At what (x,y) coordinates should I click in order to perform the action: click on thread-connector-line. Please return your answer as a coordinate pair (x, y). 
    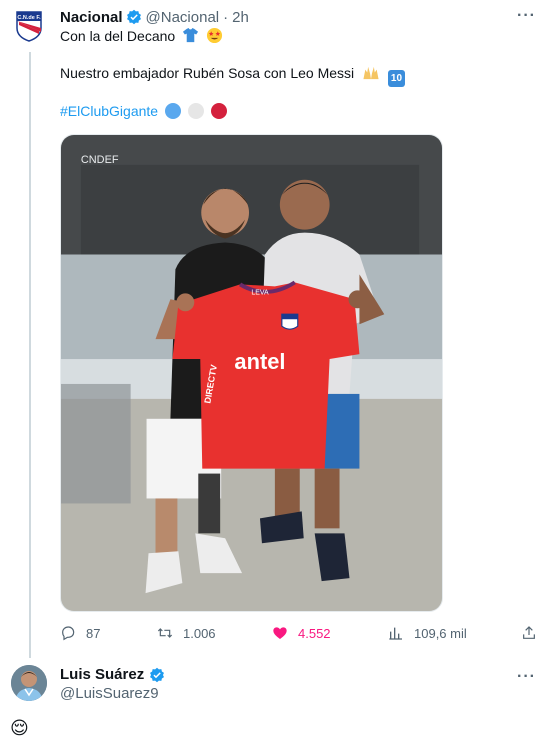
    Looking at the image, I should click on (30, 355).